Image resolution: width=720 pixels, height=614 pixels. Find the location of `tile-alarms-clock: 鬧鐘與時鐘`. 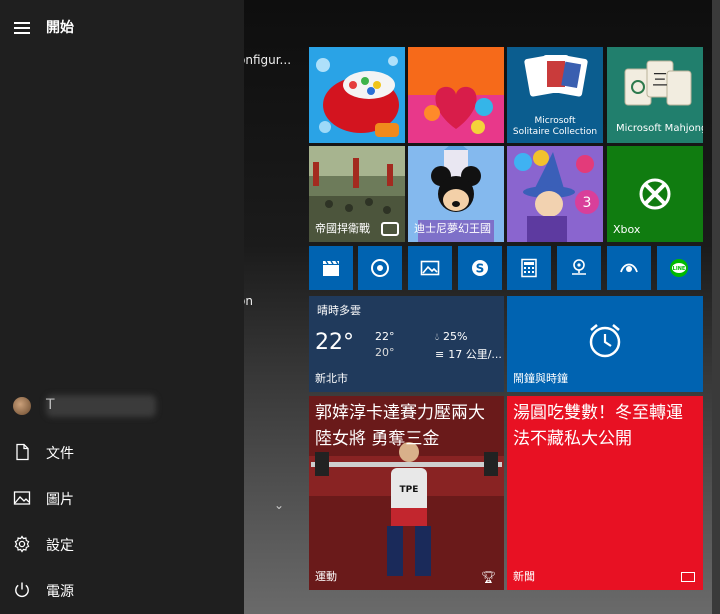

tile-alarms-clock: 鬧鐘與時鐘 is located at coordinates (605, 344).